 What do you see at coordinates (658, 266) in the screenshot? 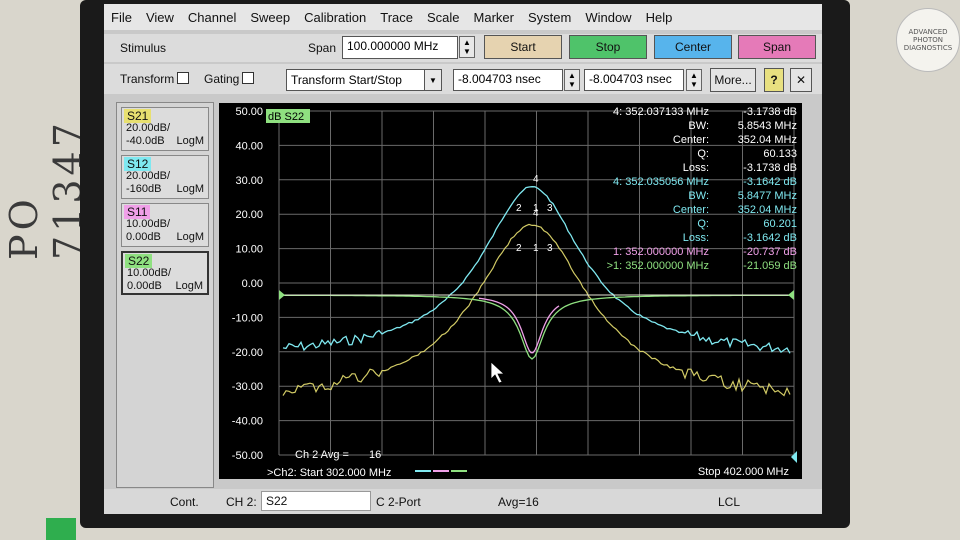
I see `readout-green-k: >1: 352.000000 MHz` at bounding box center [658, 266].